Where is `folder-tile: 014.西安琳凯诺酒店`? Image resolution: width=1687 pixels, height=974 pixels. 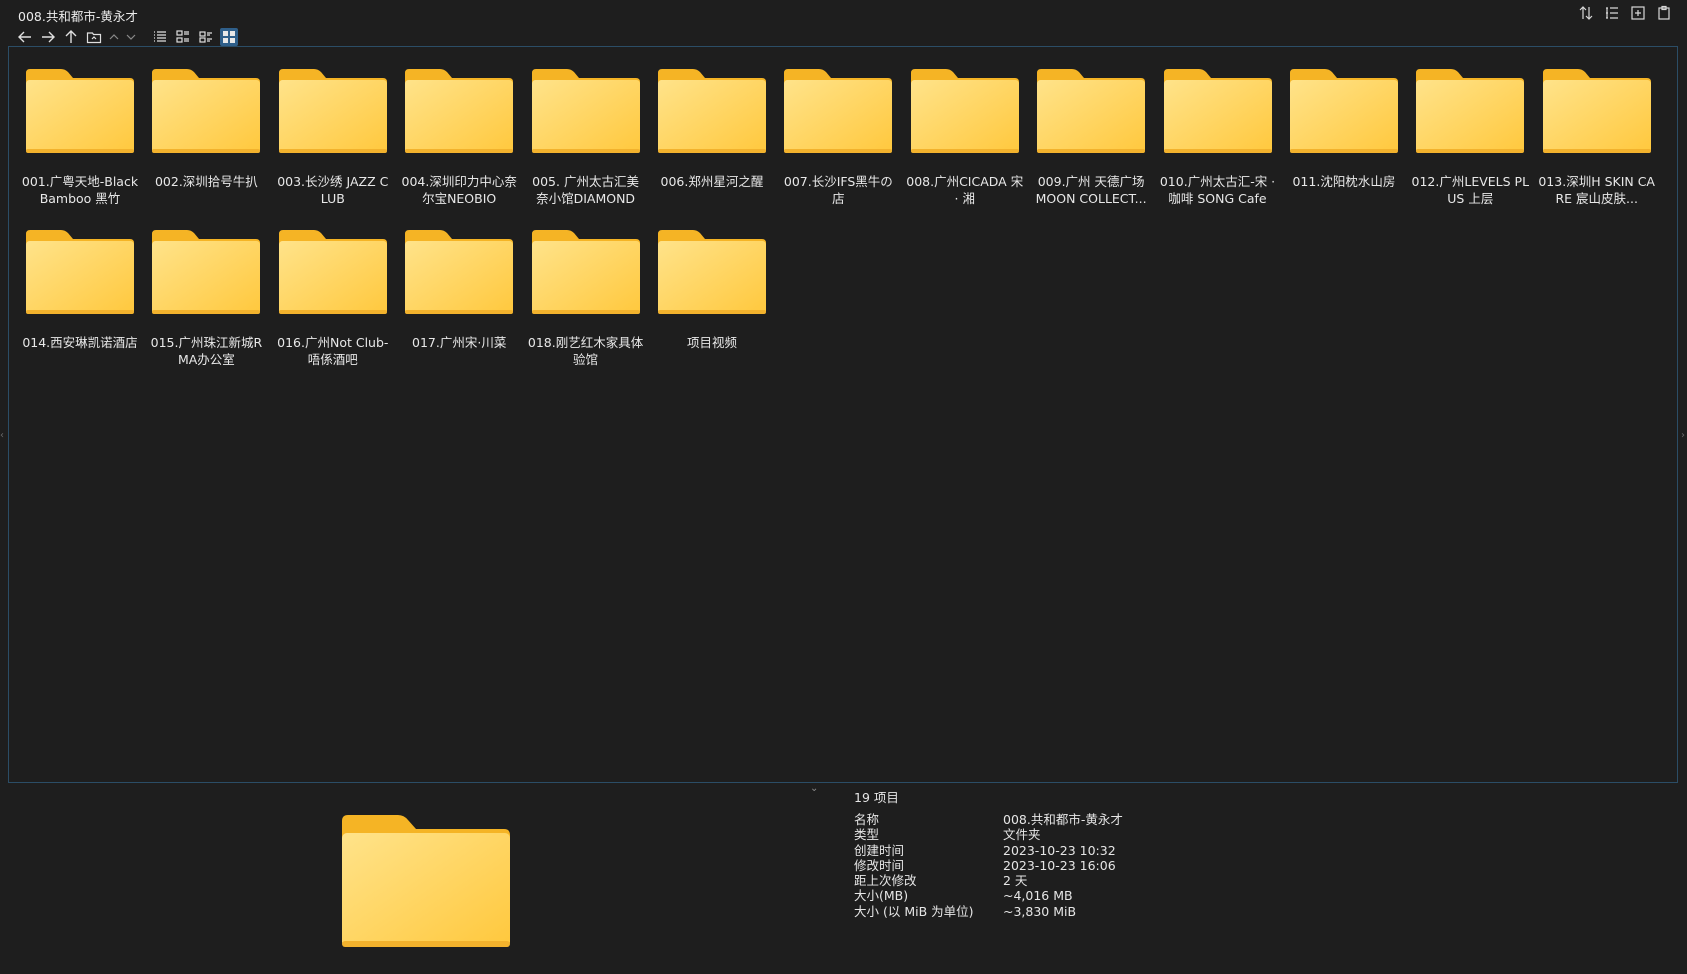
folder-tile: 014.西安琳凯诺酒店 is located at coordinates (80, 308).